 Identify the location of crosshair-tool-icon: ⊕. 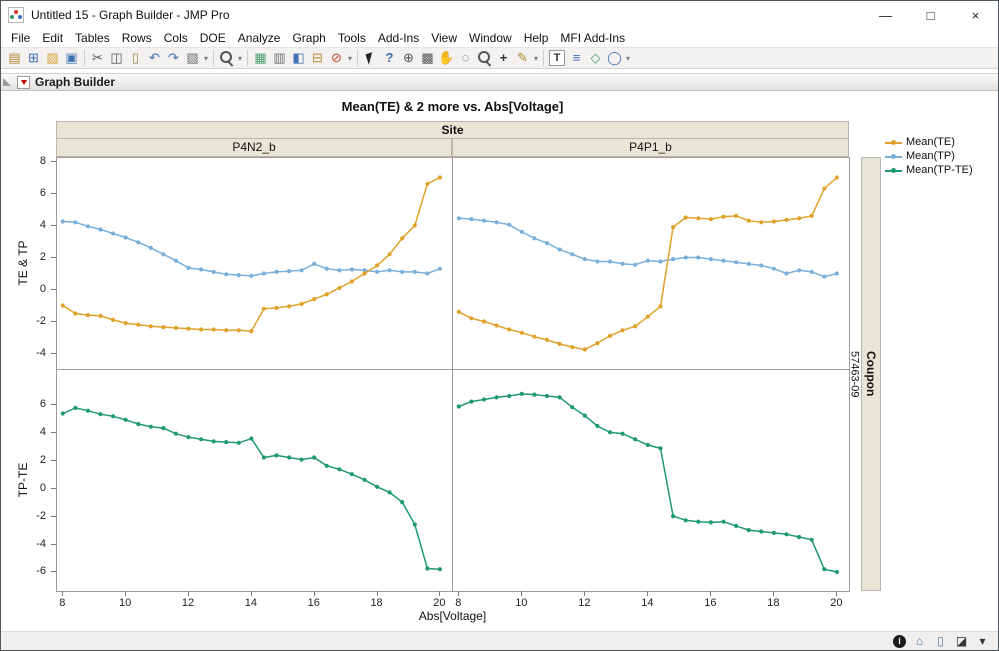
(408, 58).